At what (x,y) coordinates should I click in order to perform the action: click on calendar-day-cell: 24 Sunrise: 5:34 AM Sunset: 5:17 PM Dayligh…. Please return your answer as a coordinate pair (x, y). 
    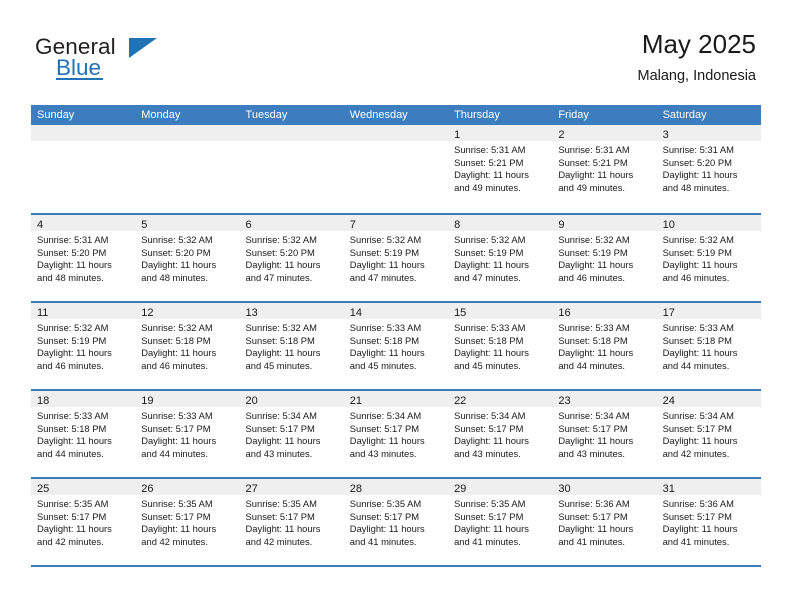
    Looking at the image, I should click on (708, 434).